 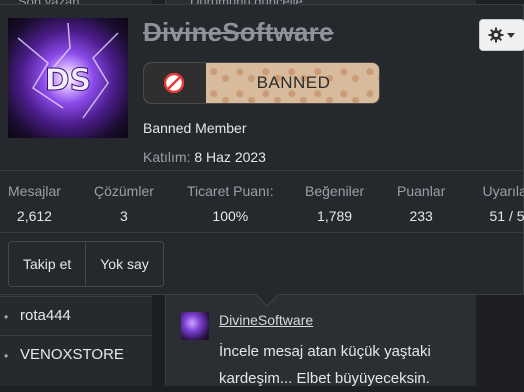 What do you see at coordinates (124, 216) in the screenshot?
I see `stat-value: 3` at bounding box center [124, 216].